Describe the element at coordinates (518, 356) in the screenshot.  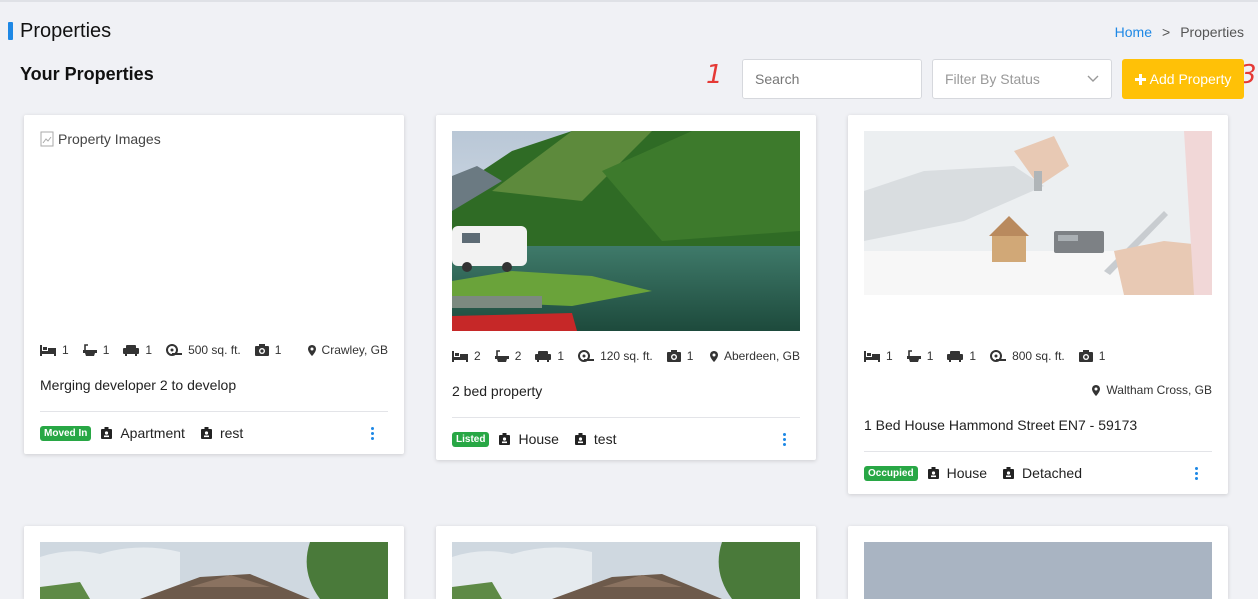
I see `baths-count: 2` at that location.